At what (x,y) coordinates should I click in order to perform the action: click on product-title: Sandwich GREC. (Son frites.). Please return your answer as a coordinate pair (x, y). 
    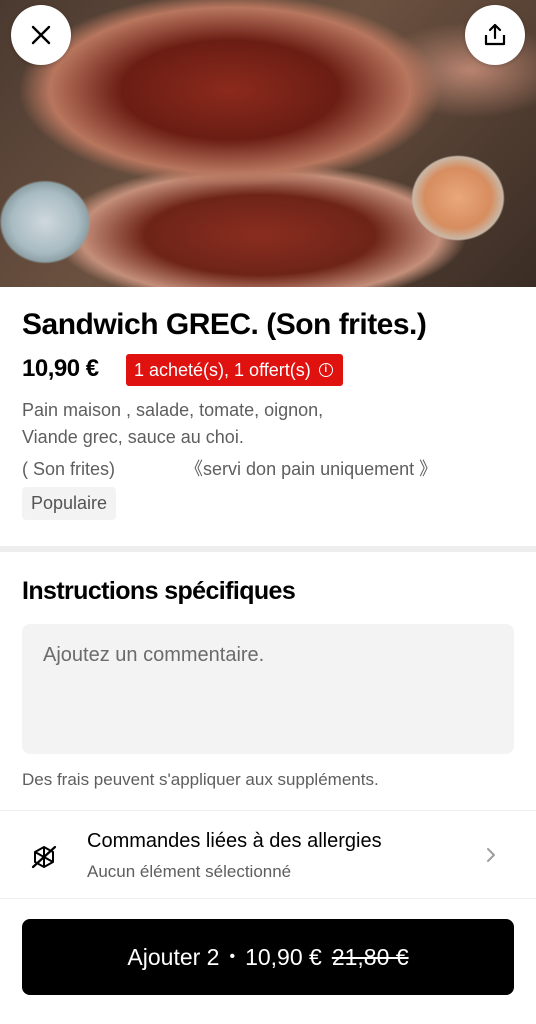
    Looking at the image, I should click on (224, 324).